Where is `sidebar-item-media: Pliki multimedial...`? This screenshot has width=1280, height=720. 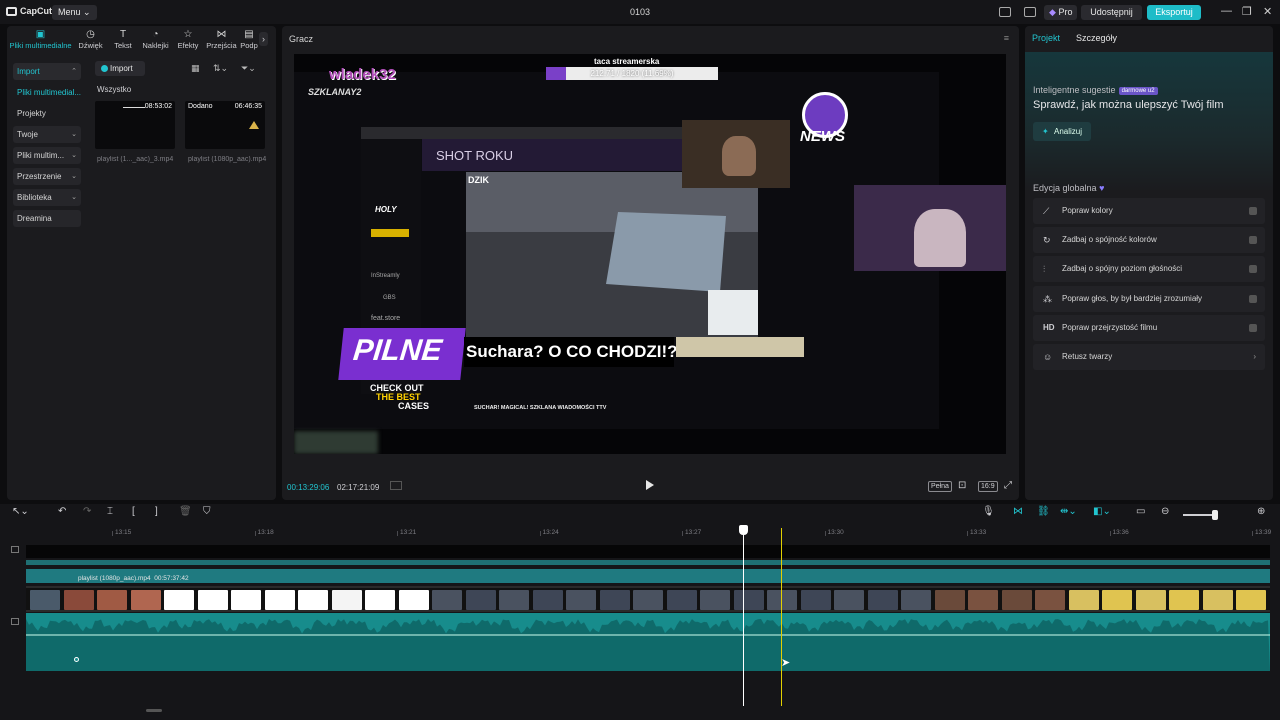 sidebar-item-media: Pliki multimedial... is located at coordinates (47, 92).